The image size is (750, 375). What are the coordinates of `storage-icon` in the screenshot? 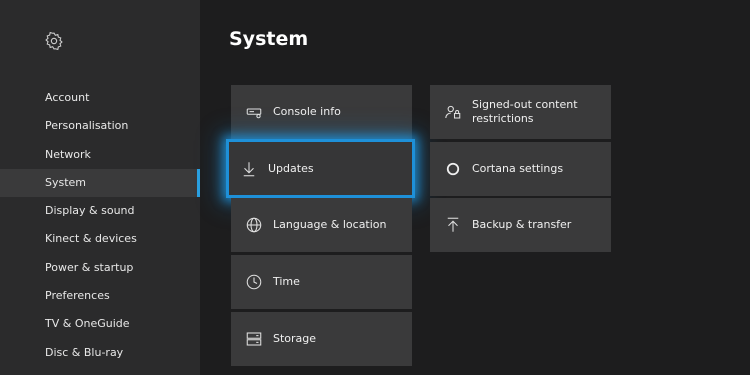 It's located at (254, 339).